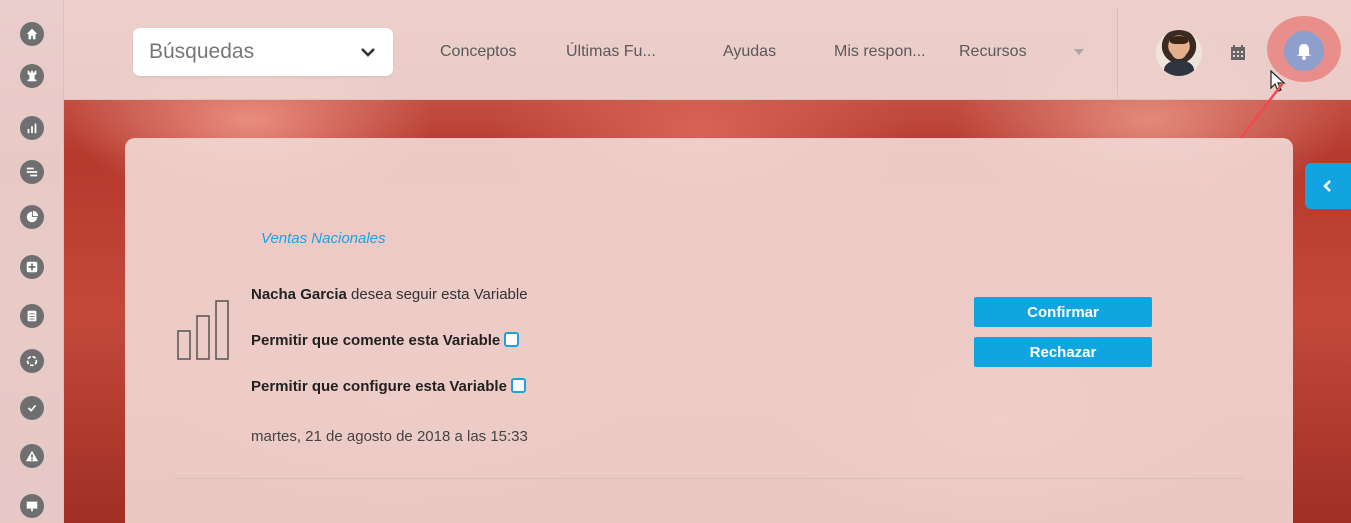  Describe the element at coordinates (368, 52) in the screenshot. I see `chevron-down-icon` at that location.